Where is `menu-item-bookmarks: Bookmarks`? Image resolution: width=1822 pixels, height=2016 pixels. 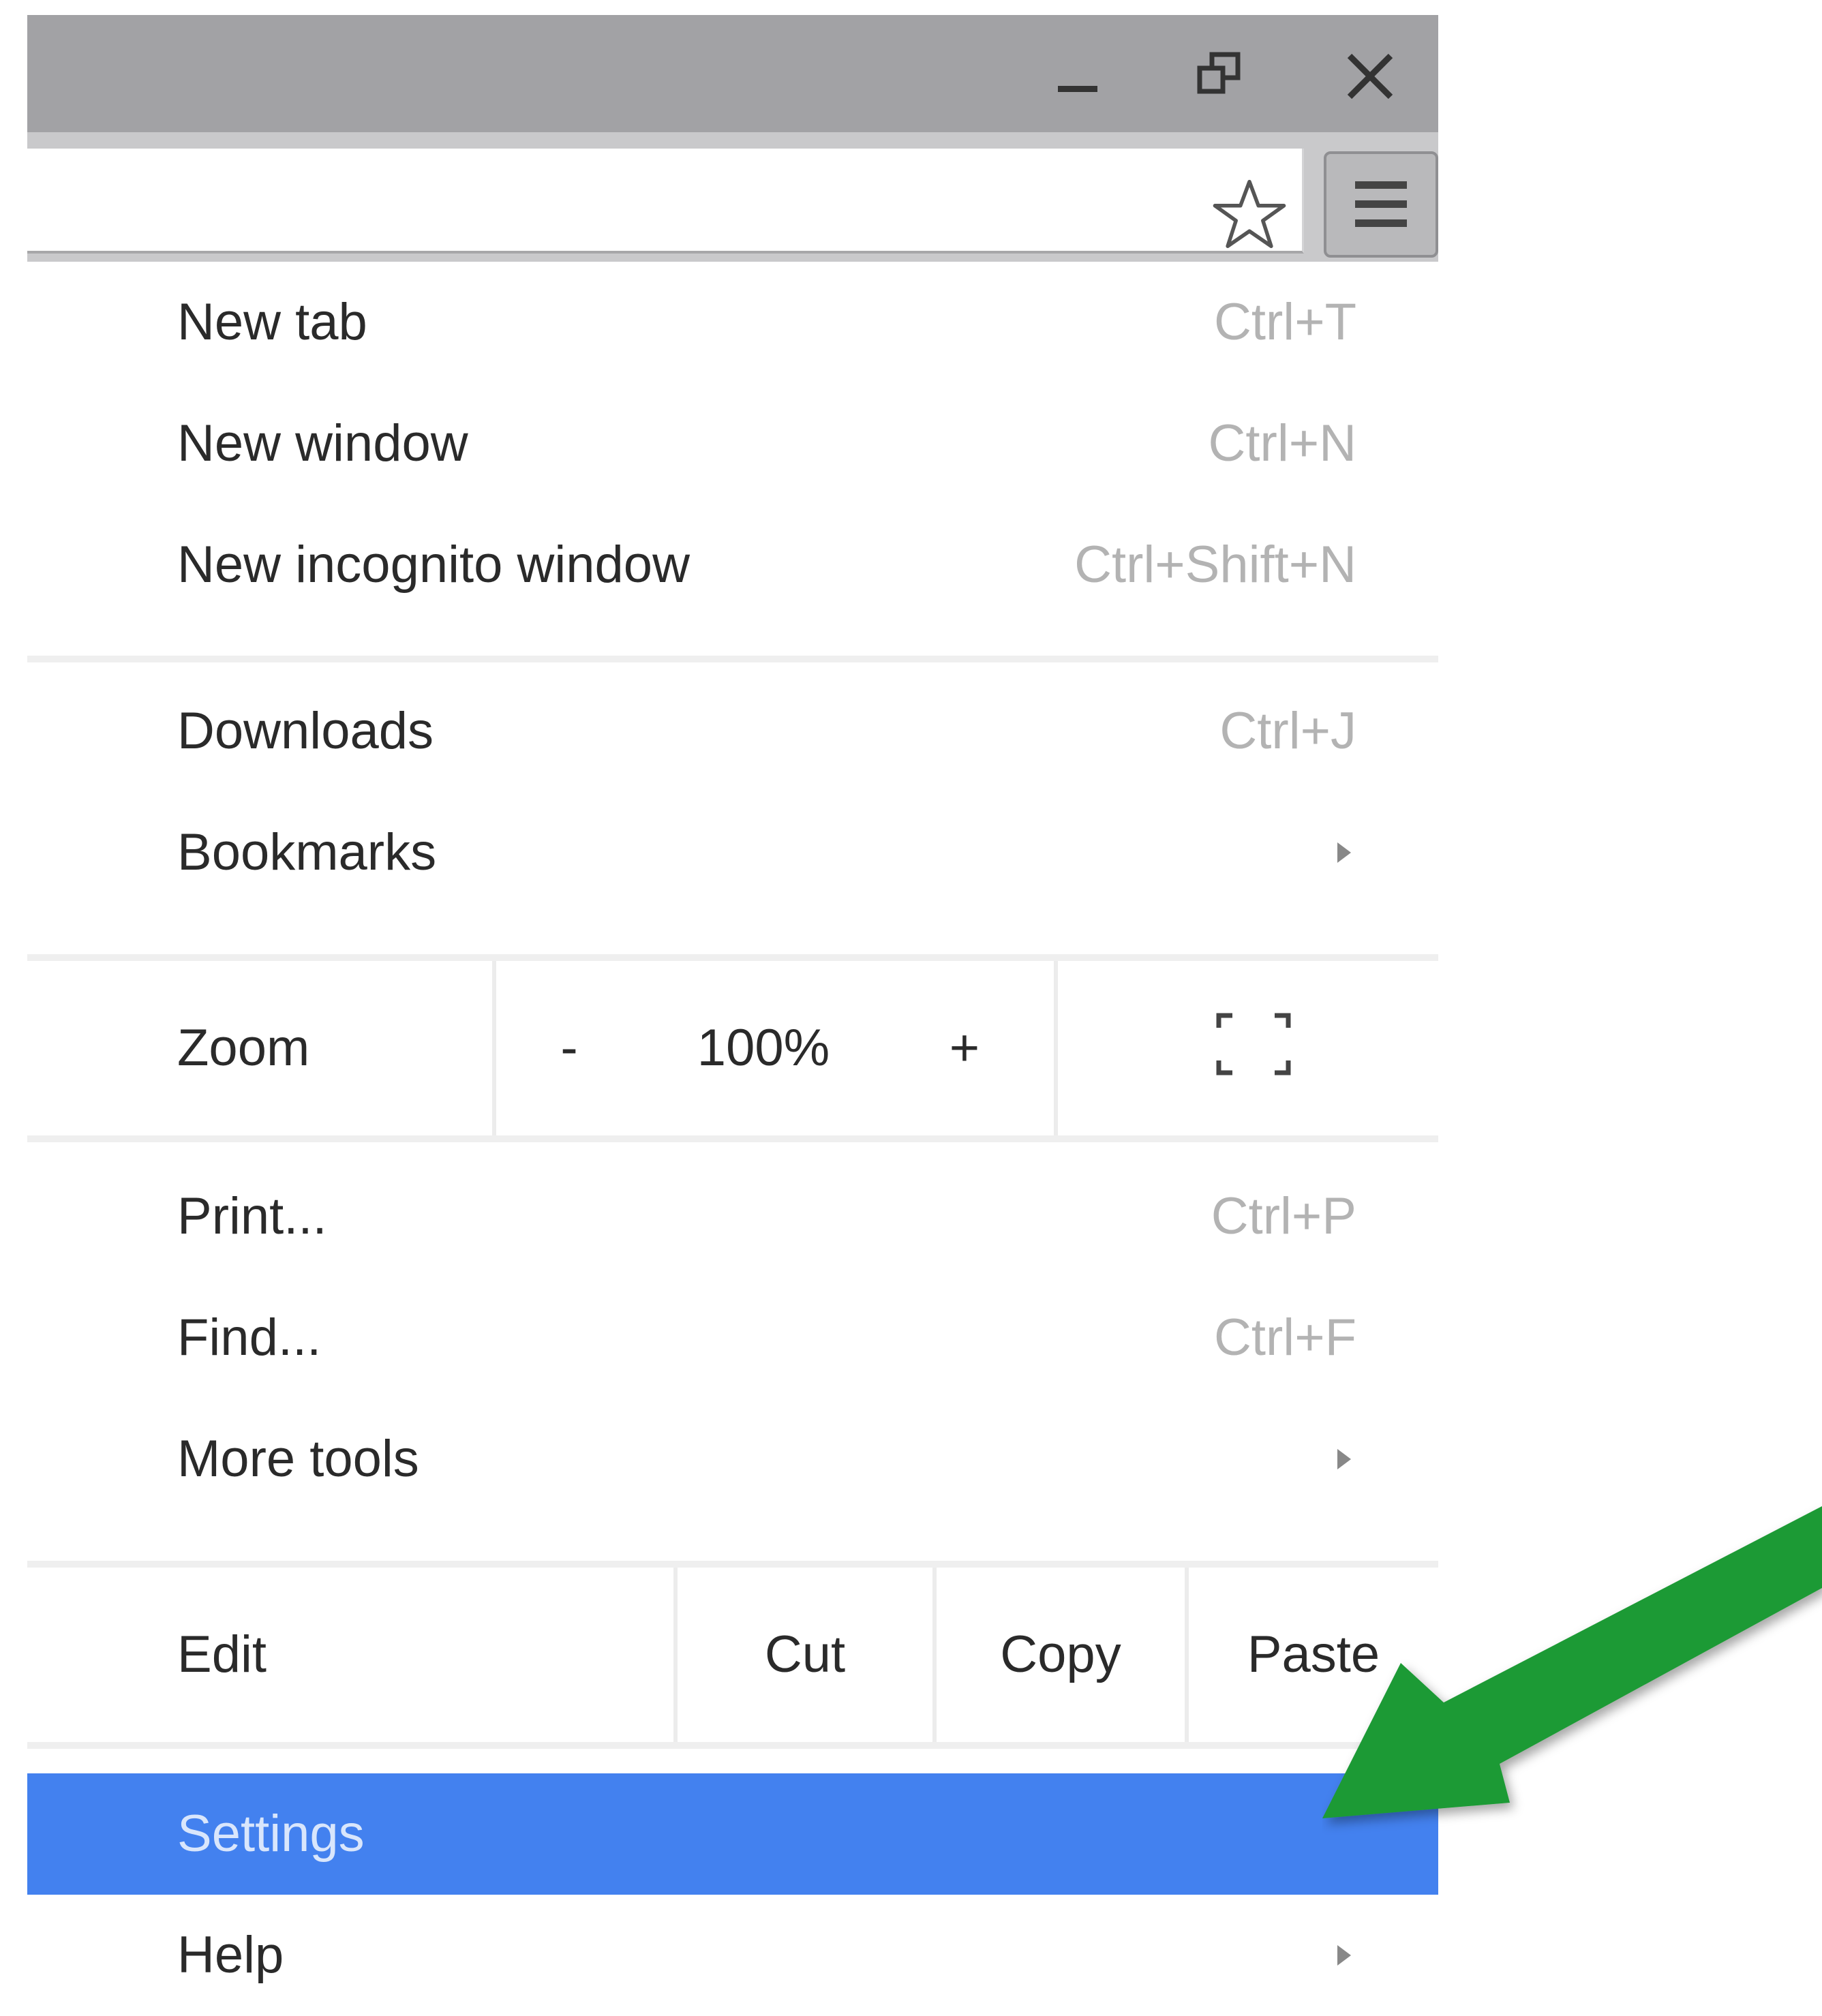 menu-item-bookmarks: Bookmarks is located at coordinates (732, 852).